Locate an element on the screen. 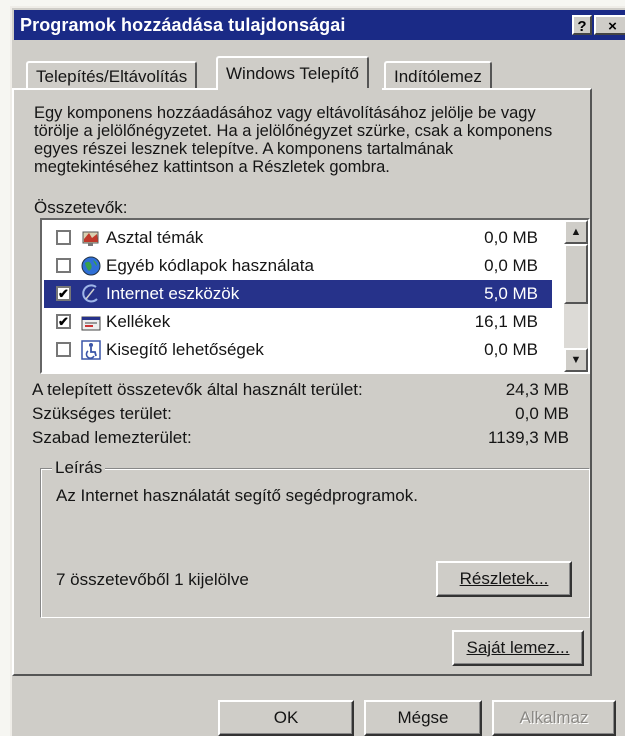 The width and height of the screenshot is (625, 736). components-label: Összetevők: is located at coordinates (81, 207).